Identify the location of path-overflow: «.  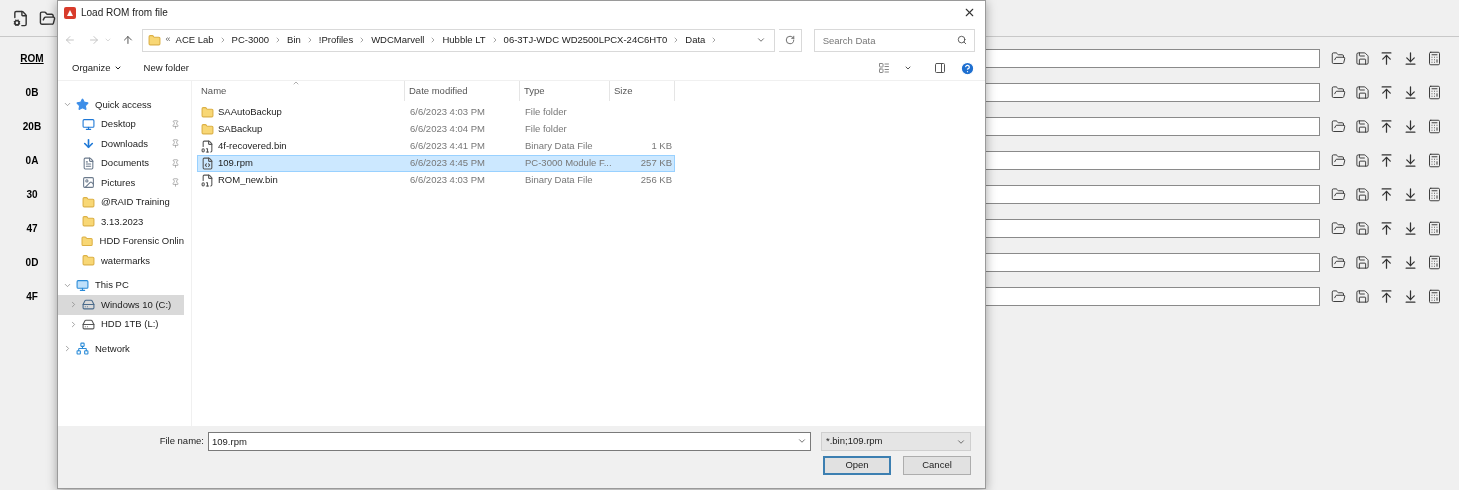
(168, 40).